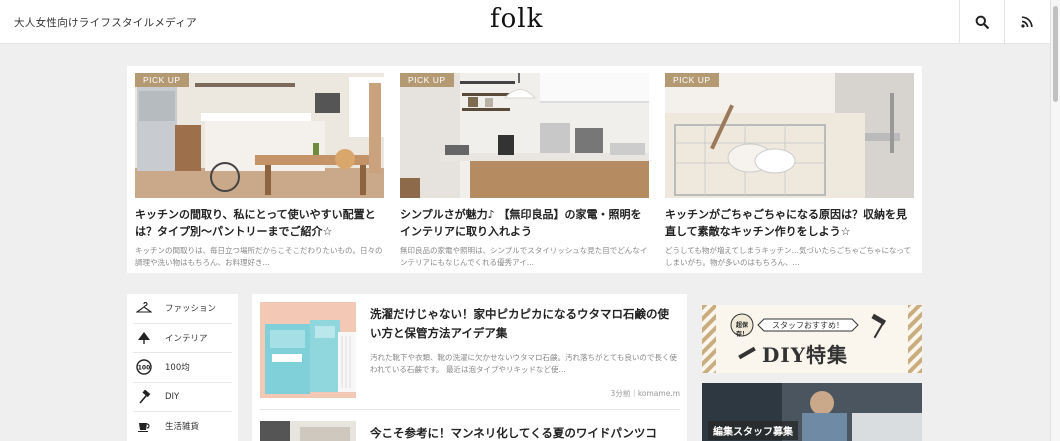 The image size is (1060, 441). Describe the element at coordinates (524, 223) in the screenshot. I see `pickup-title: シンプルさが魅力♪ 【無印良品】の家電・照明をインテリアに取り入れよう` at that location.